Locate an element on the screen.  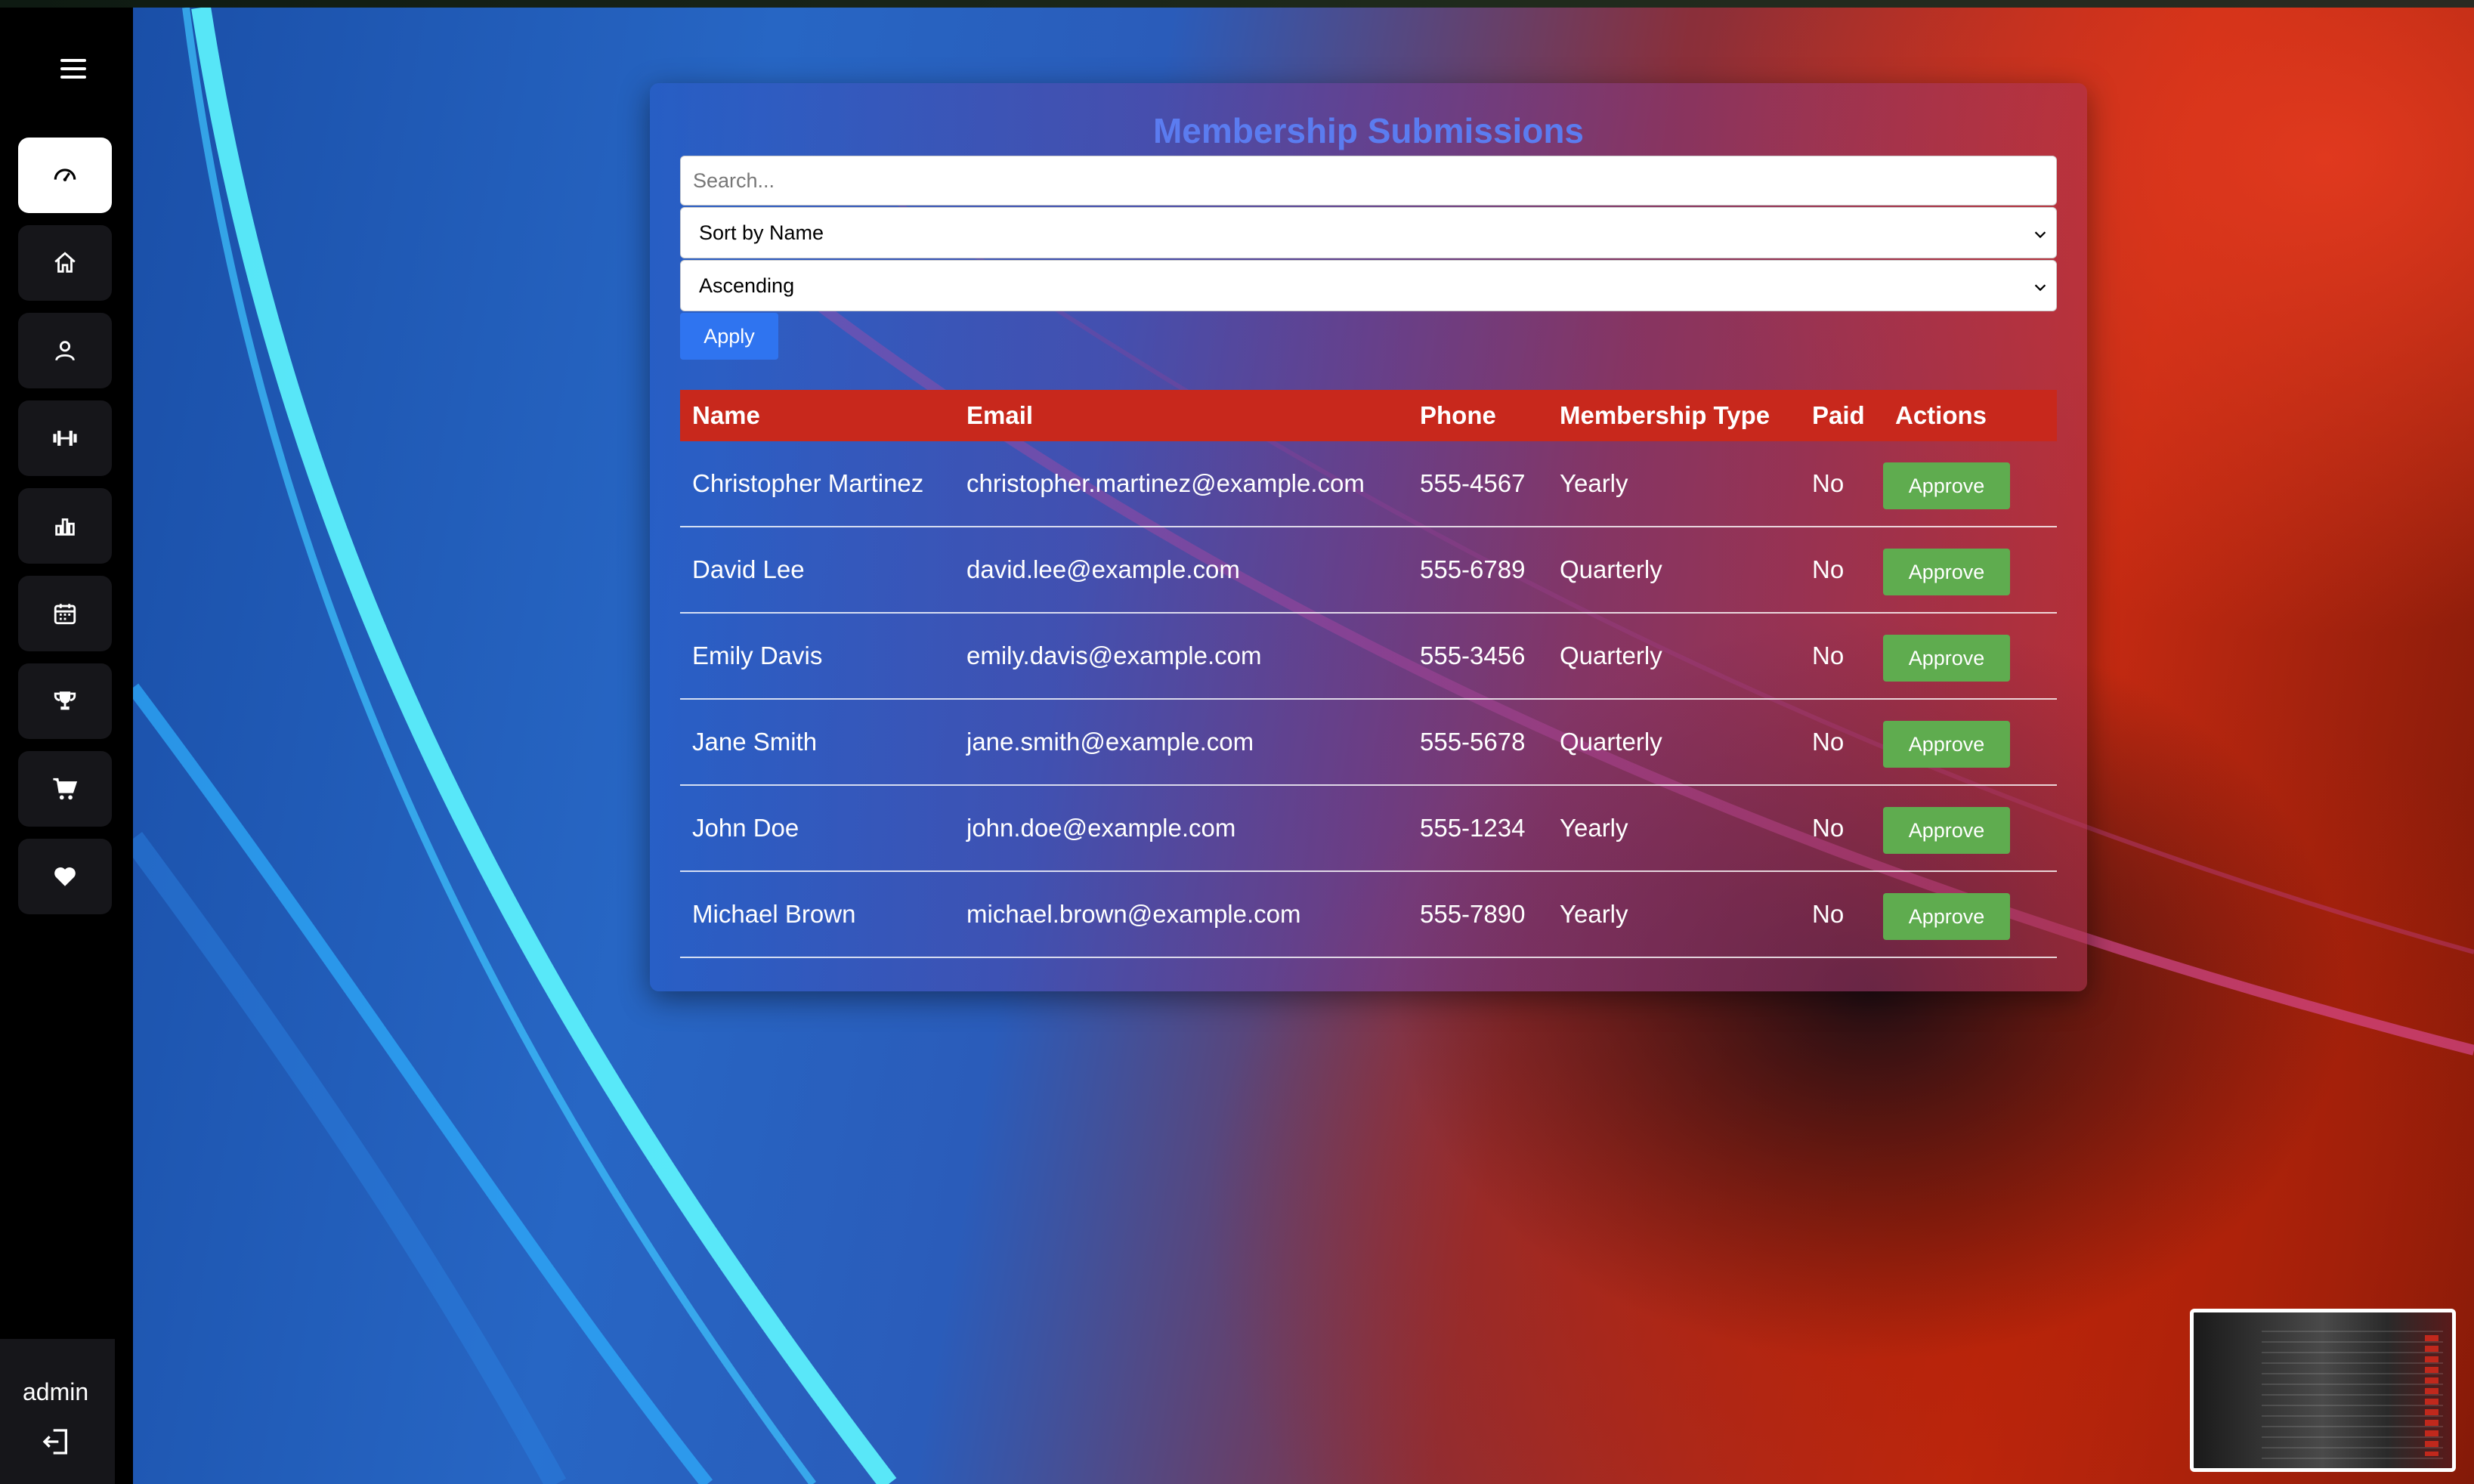
heart-icon is located at coordinates (65, 877).